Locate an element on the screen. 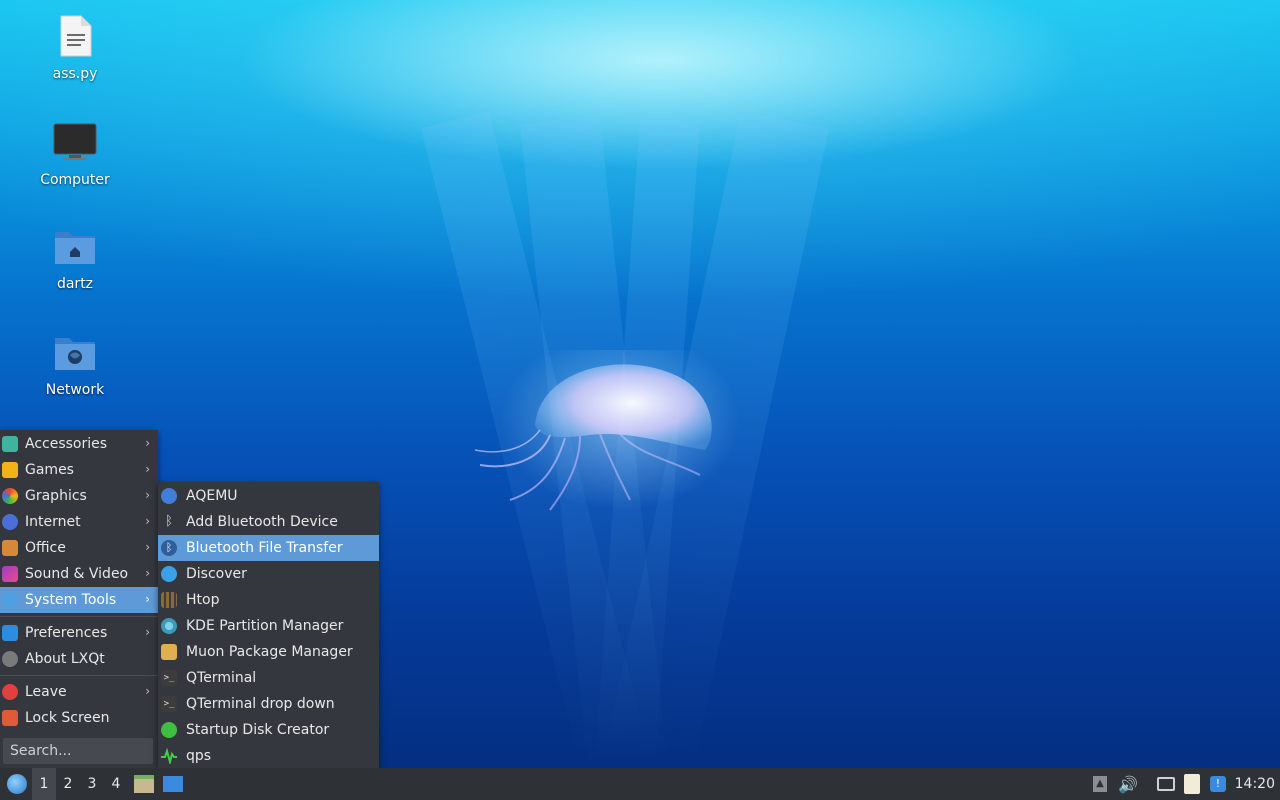  tray-volume-button: 🔊 is located at coordinates (1128, 784).